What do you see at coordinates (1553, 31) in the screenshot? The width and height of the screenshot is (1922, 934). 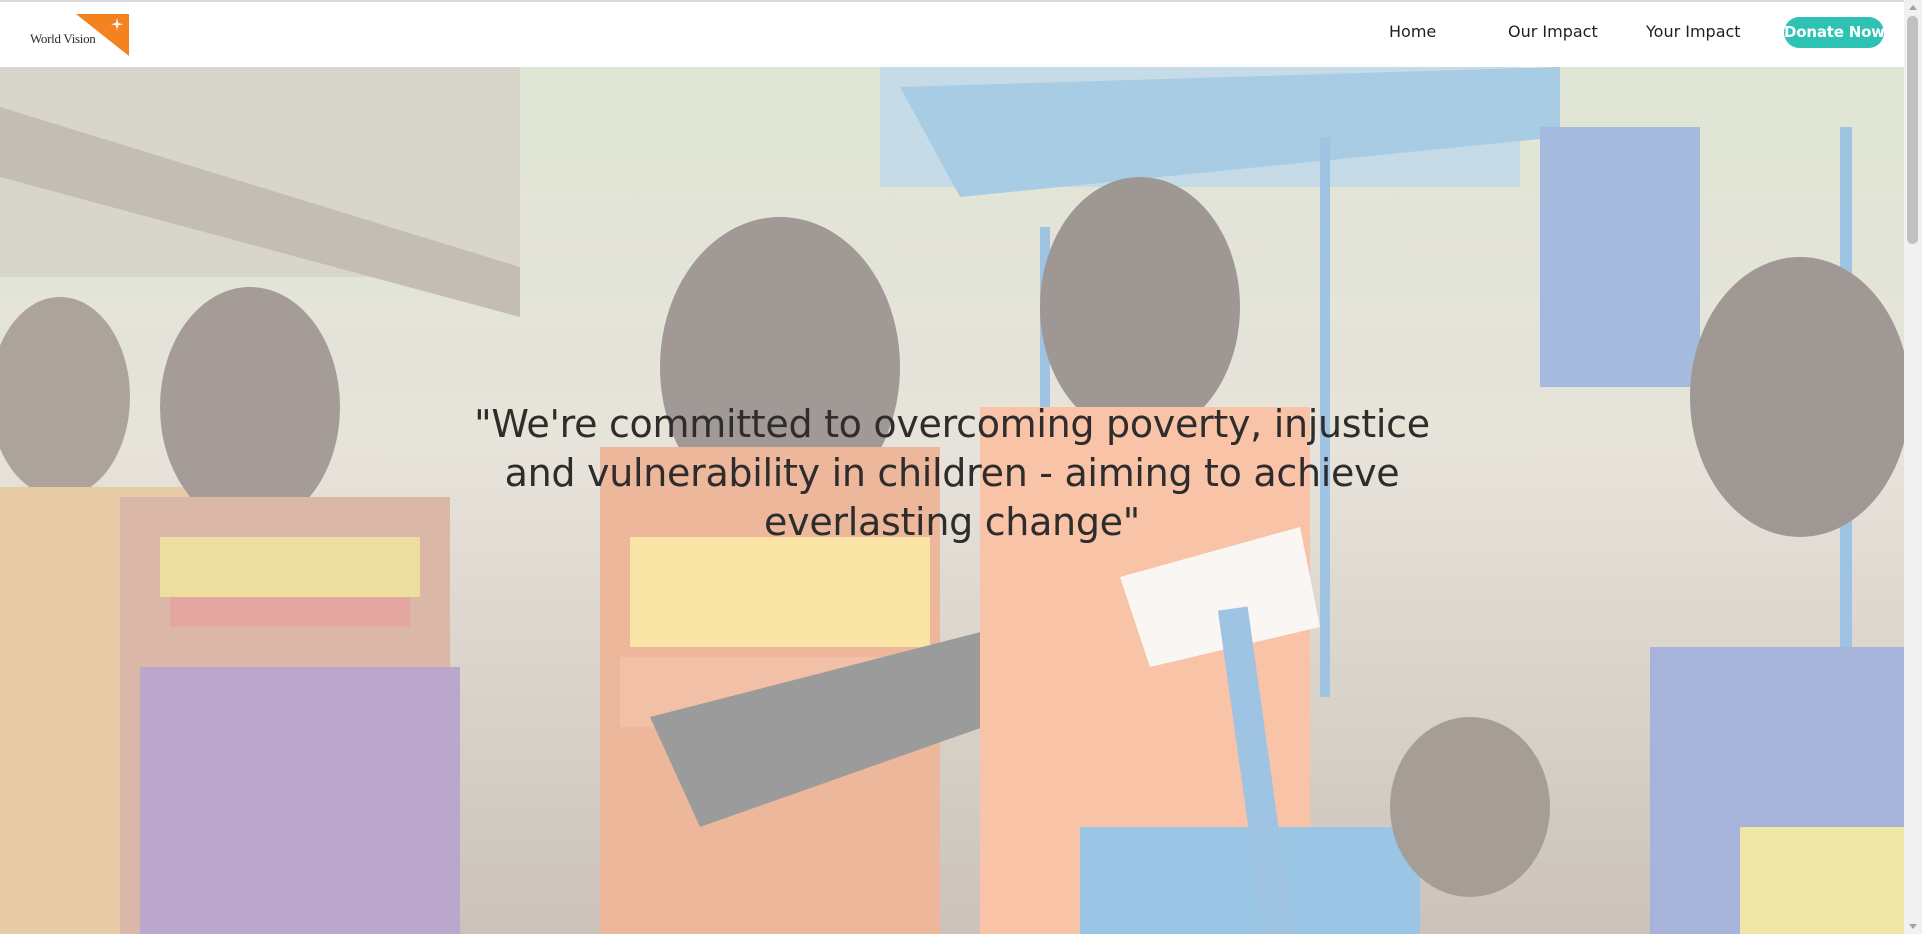 I see `nav-our-impact-link: Our Impact` at bounding box center [1553, 31].